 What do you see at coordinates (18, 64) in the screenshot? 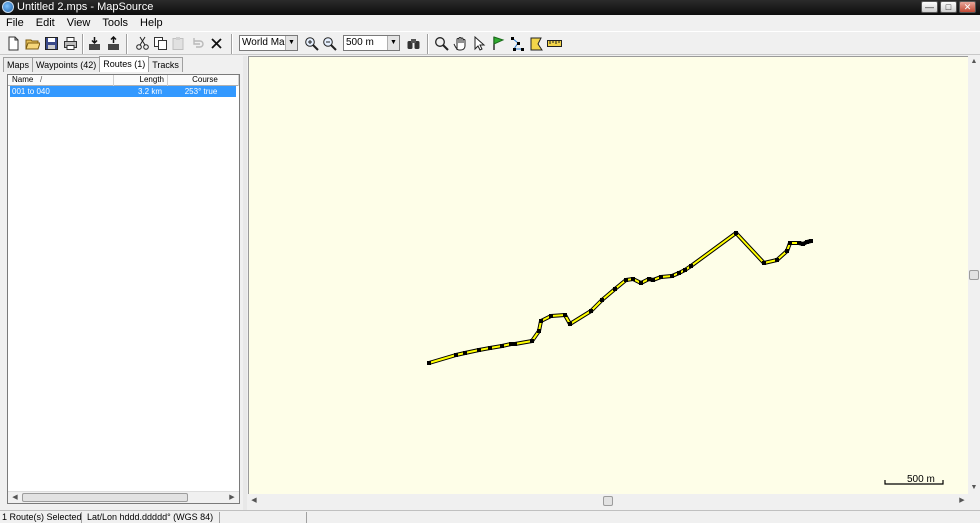
I see `tab-maps: Maps` at bounding box center [18, 64].